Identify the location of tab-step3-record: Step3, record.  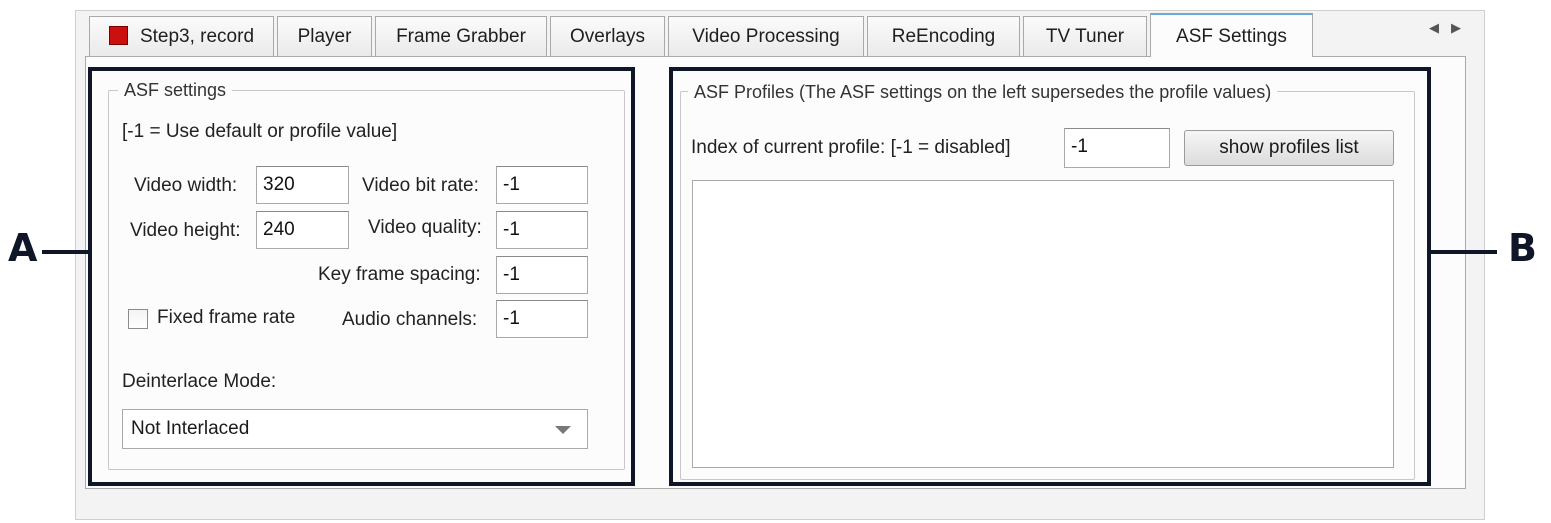
(181, 36).